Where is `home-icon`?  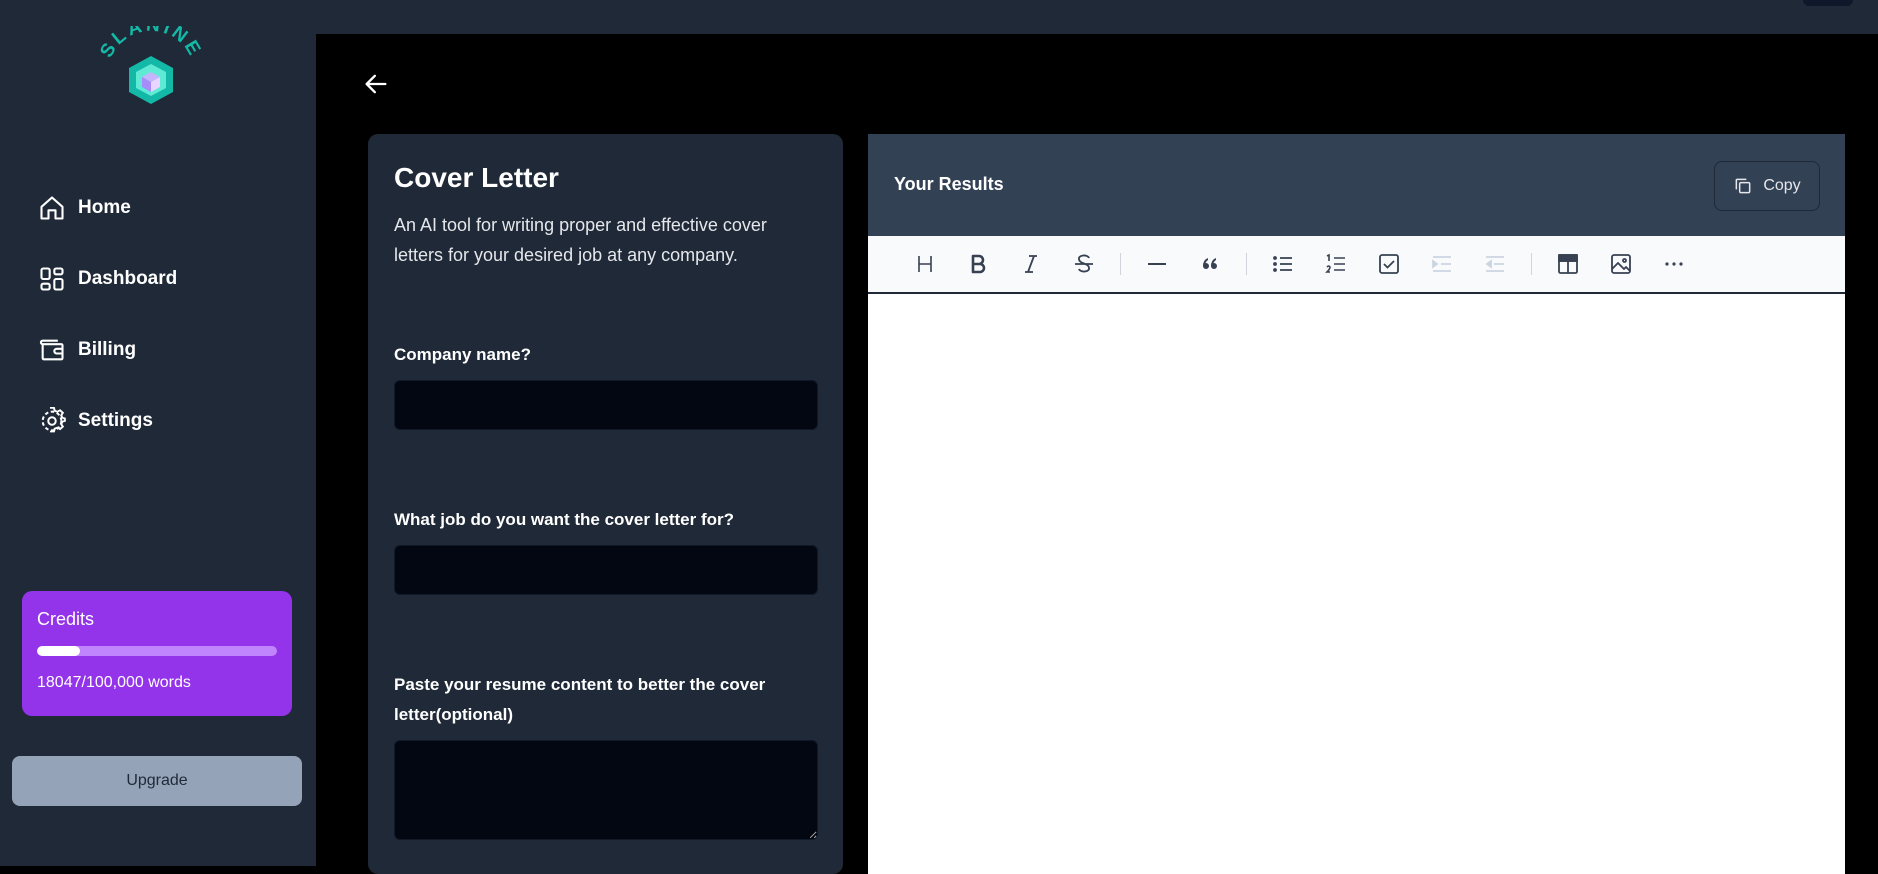 home-icon is located at coordinates (52, 208).